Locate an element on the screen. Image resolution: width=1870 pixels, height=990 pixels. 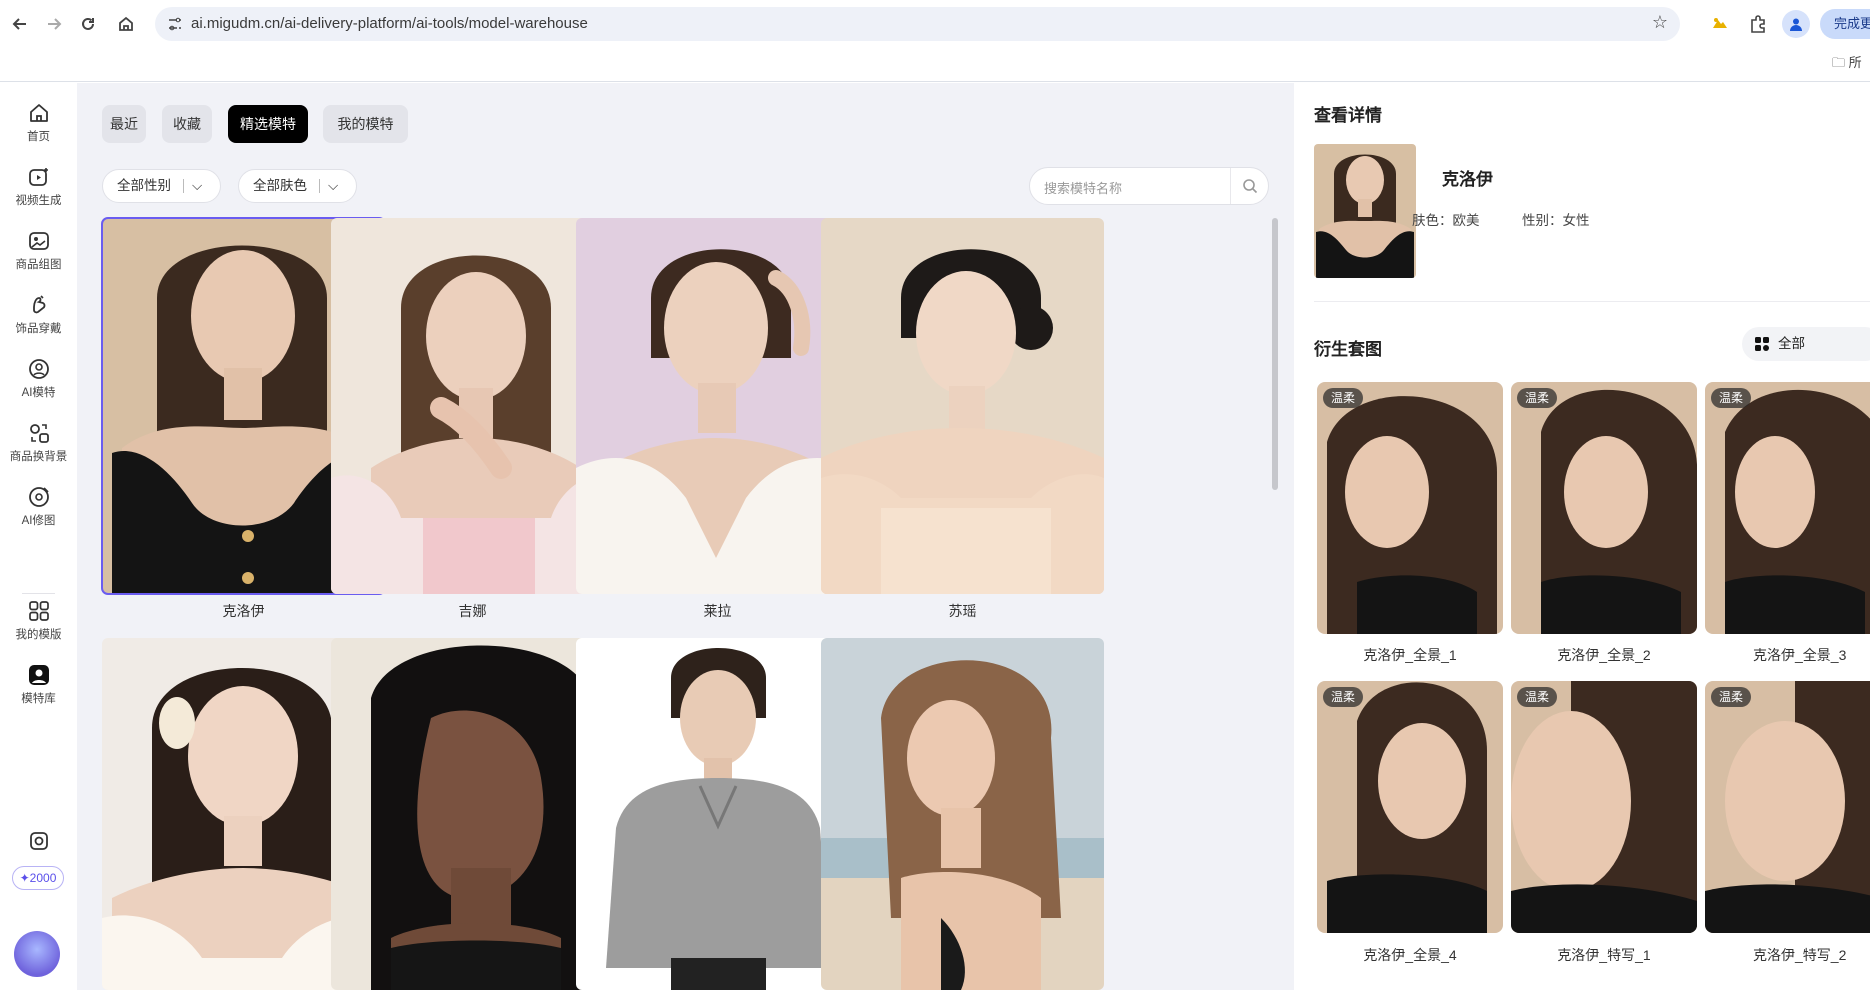
search-icon is located at coordinates (1250, 186).